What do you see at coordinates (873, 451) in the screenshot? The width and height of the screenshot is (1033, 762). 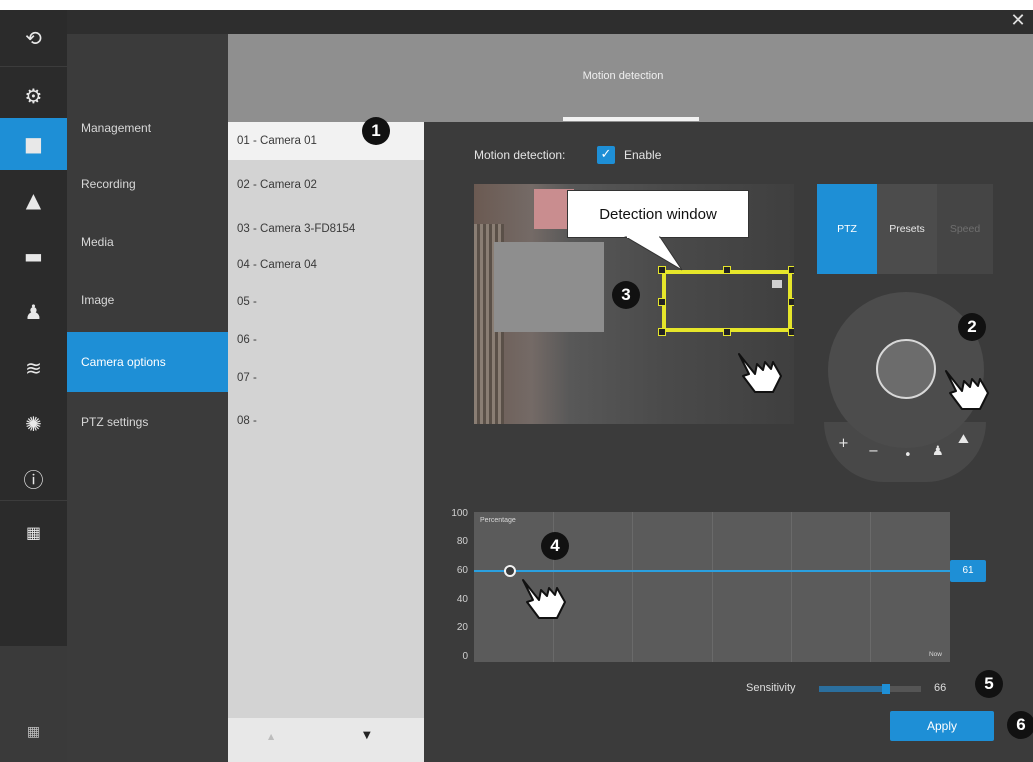 I see `zoom-out-icon: −` at bounding box center [873, 451].